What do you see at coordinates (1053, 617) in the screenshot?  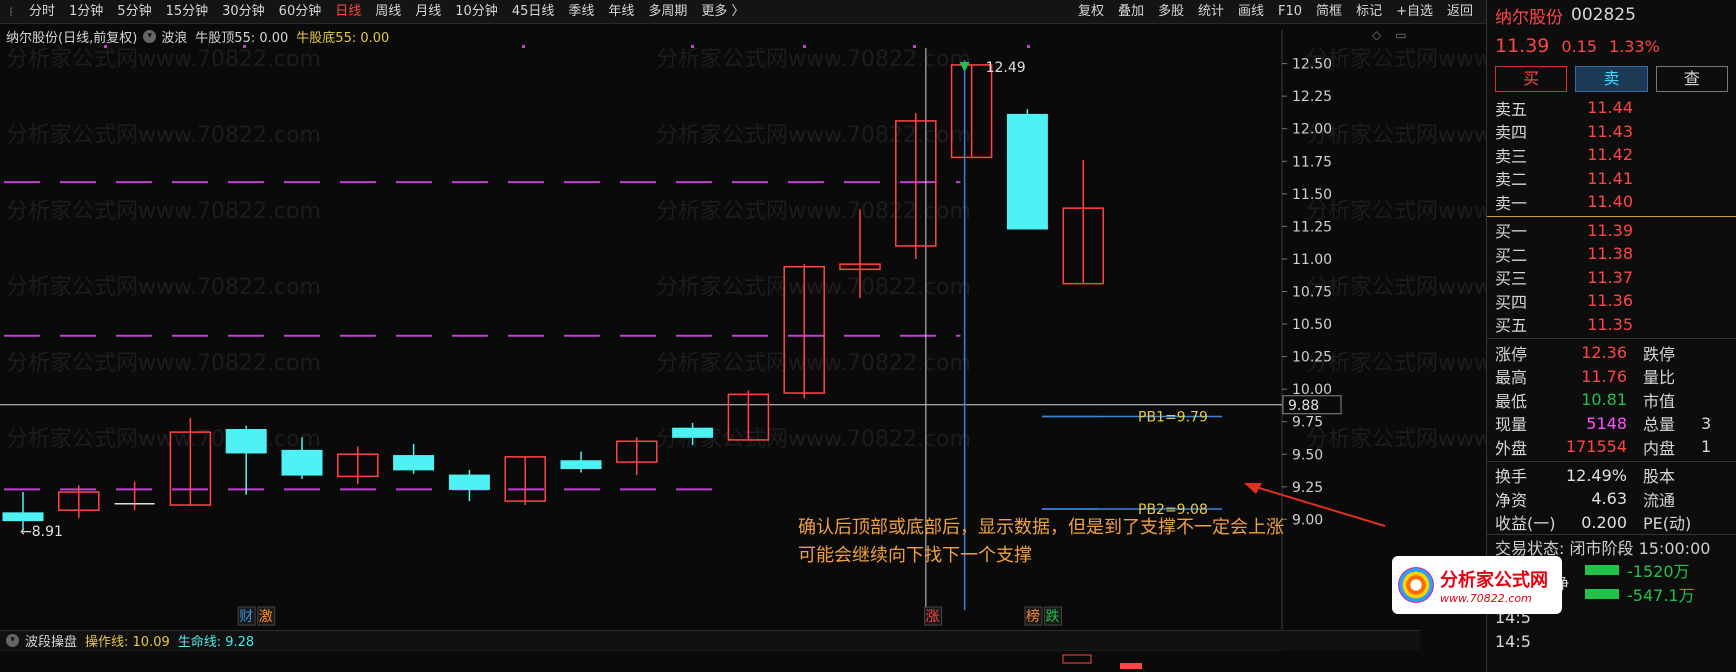 I see `event-tag-label: 跌` at bounding box center [1053, 617].